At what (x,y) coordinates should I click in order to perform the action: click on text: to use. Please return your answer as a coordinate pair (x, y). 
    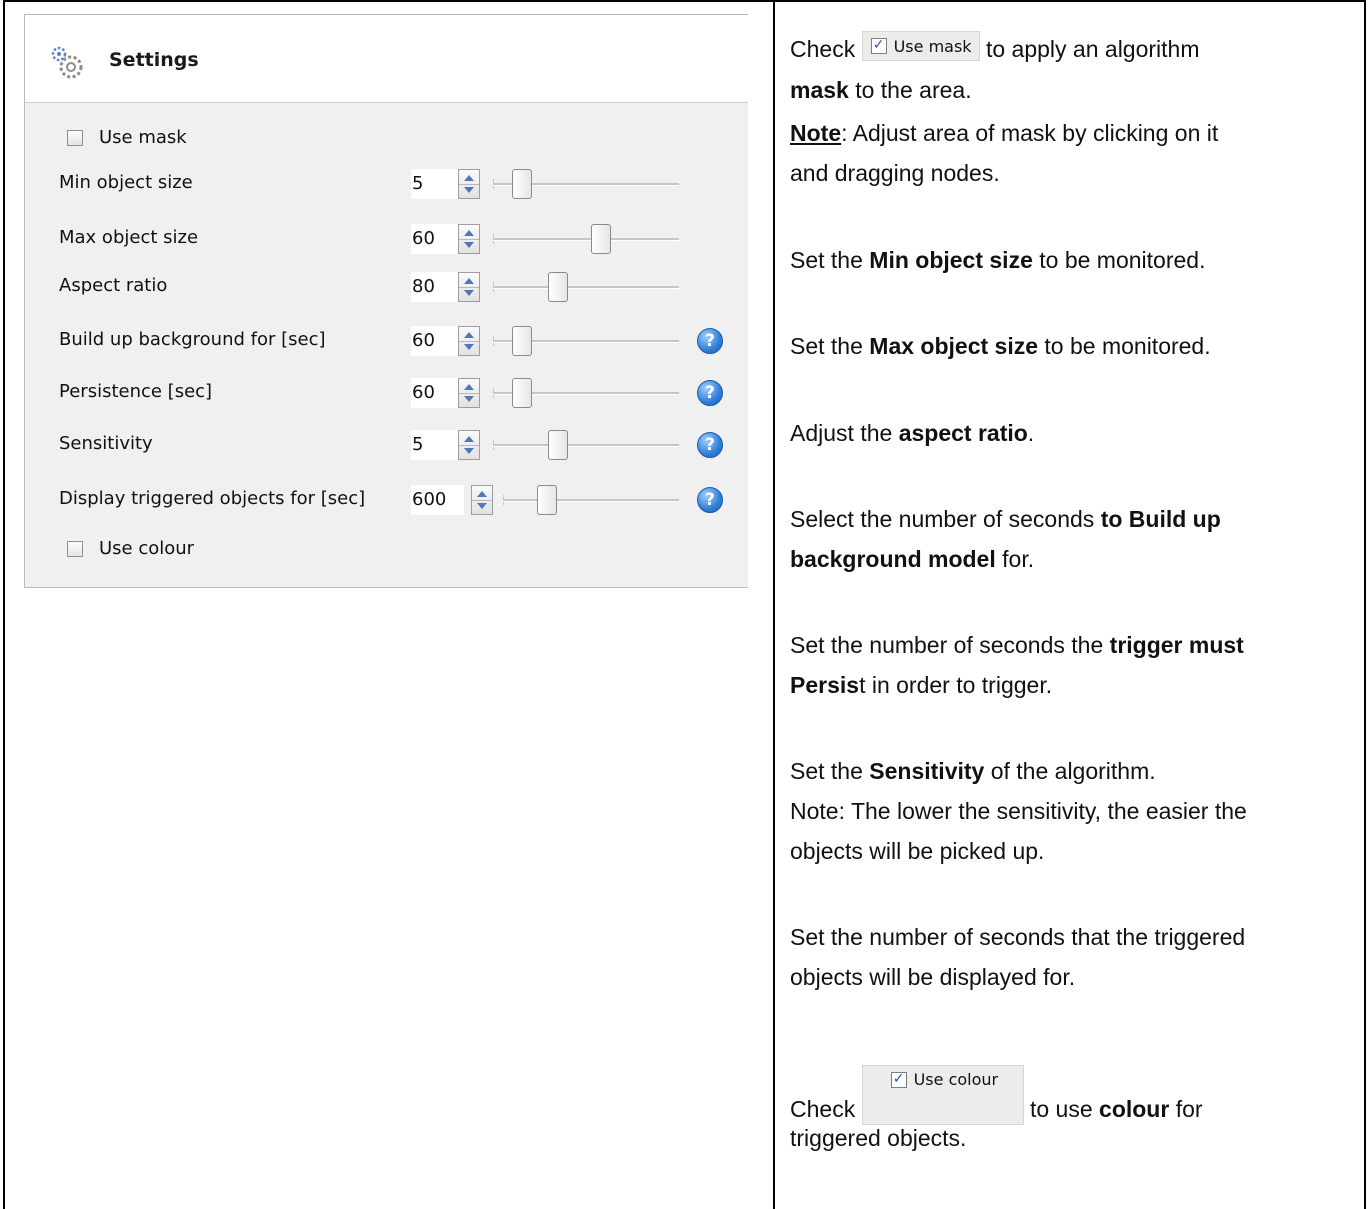
    Looking at the image, I should click on (1061, 1109).